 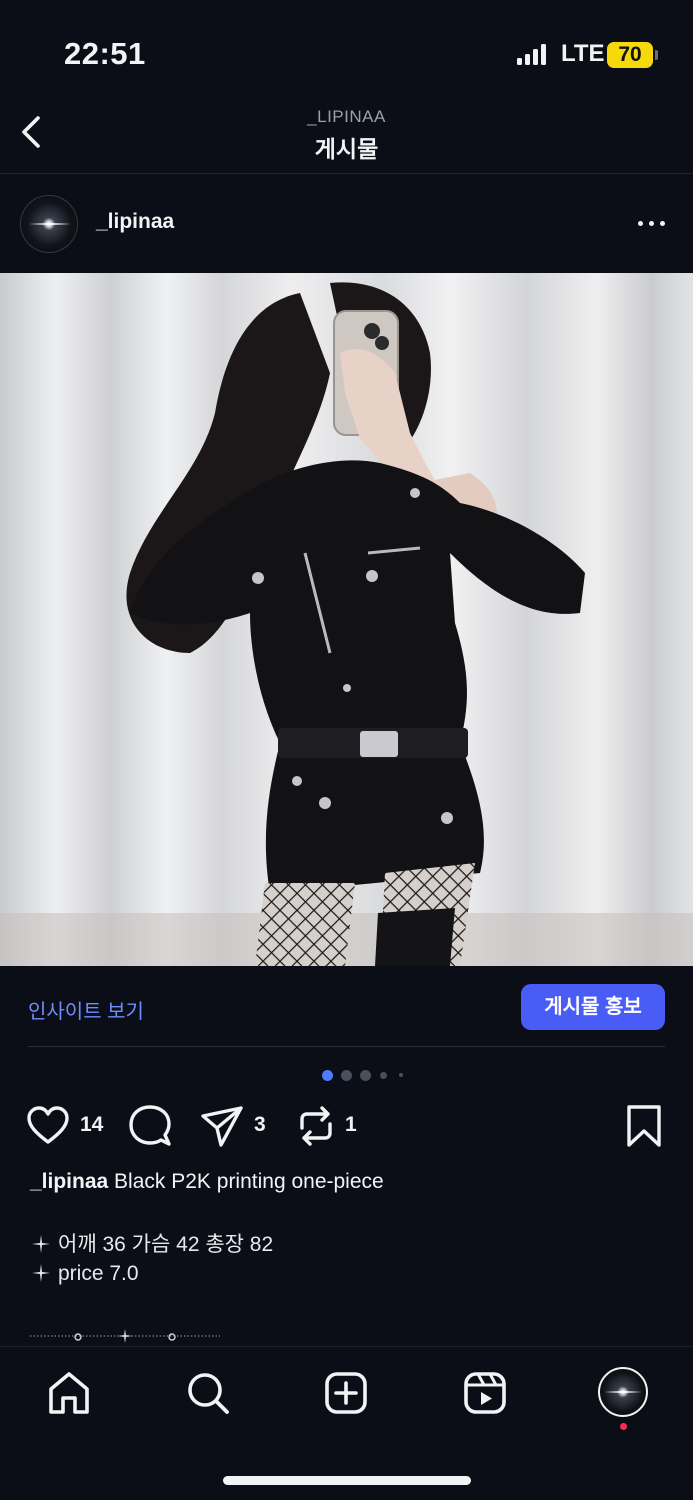 I want to click on comment-icon, so click(x=150, y=1126).